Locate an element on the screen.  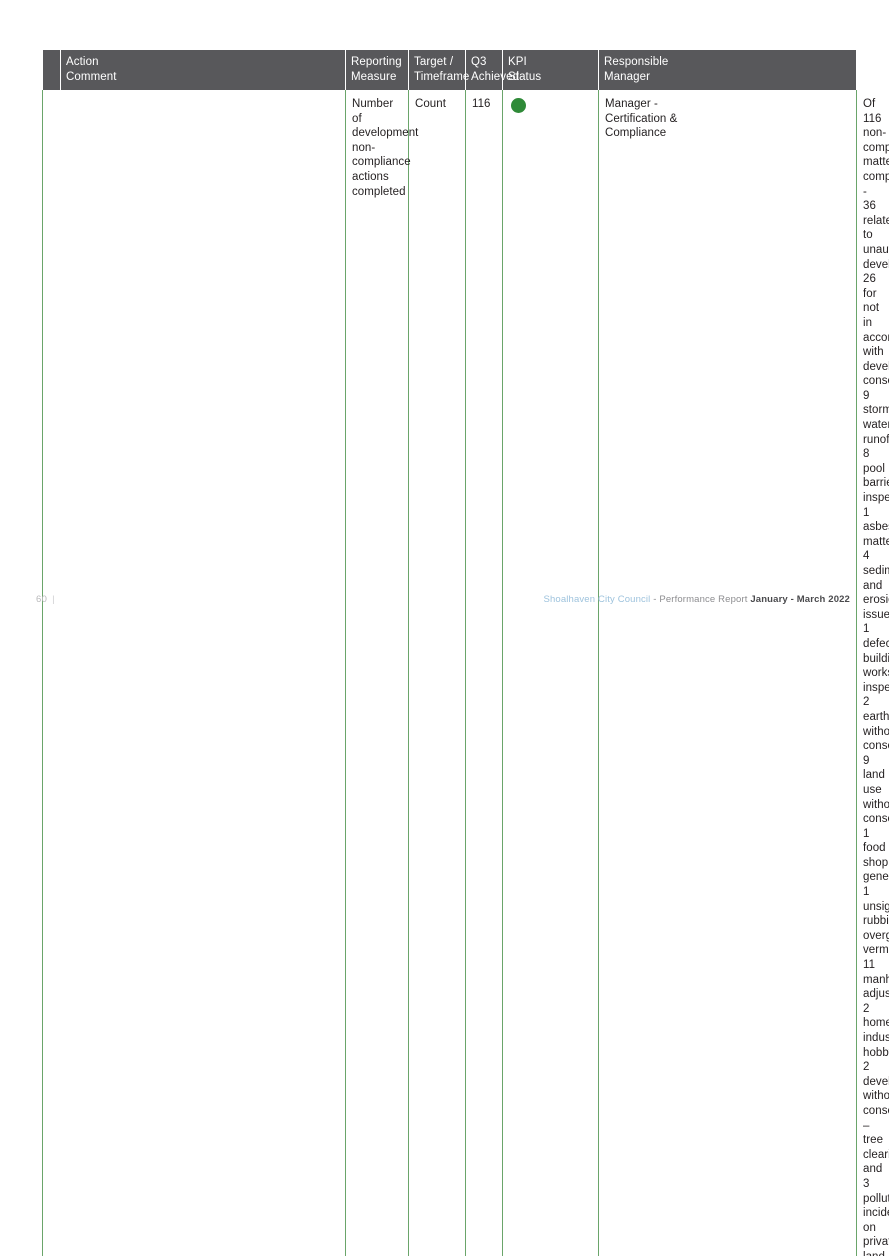
cell-q3-achieved: 116 is located at coordinates (484, 673).